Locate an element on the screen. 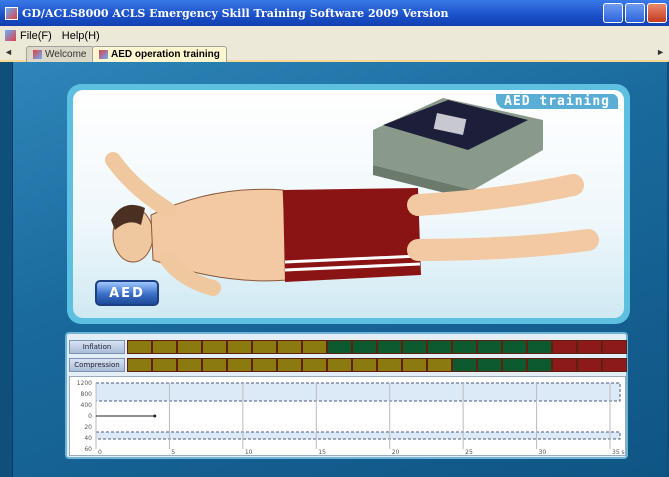  inflation-meter: Inflation is located at coordinates (348, 347).